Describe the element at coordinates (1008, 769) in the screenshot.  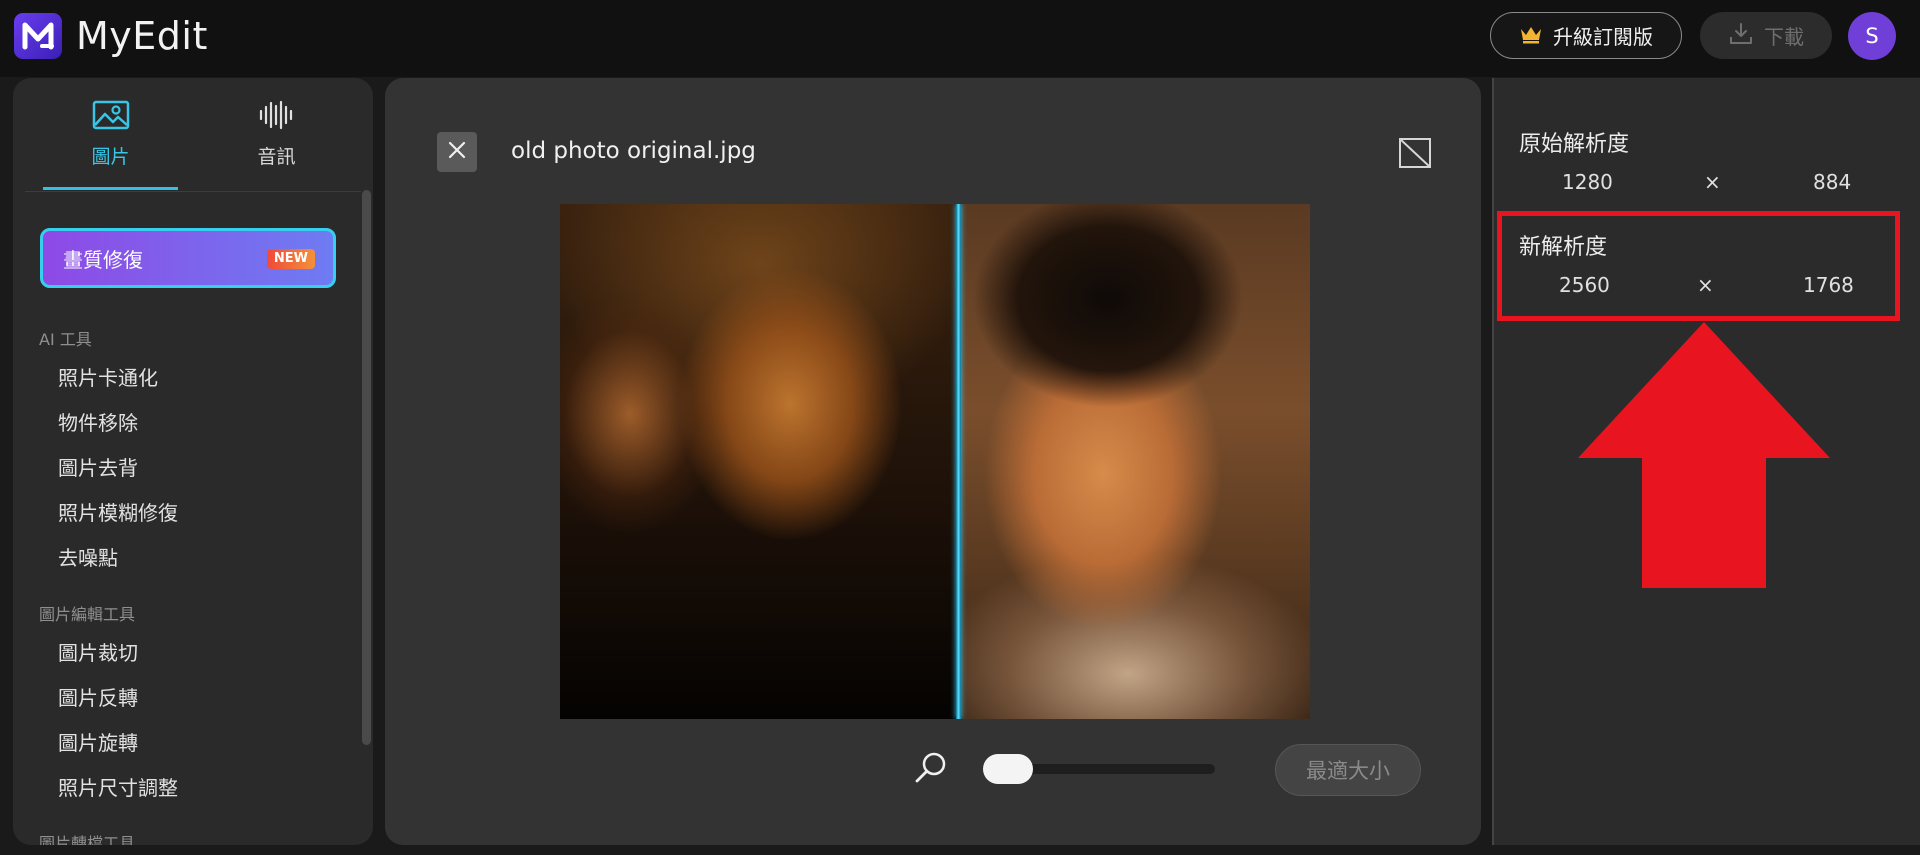
I see `zoom-slider-handle` at that location.